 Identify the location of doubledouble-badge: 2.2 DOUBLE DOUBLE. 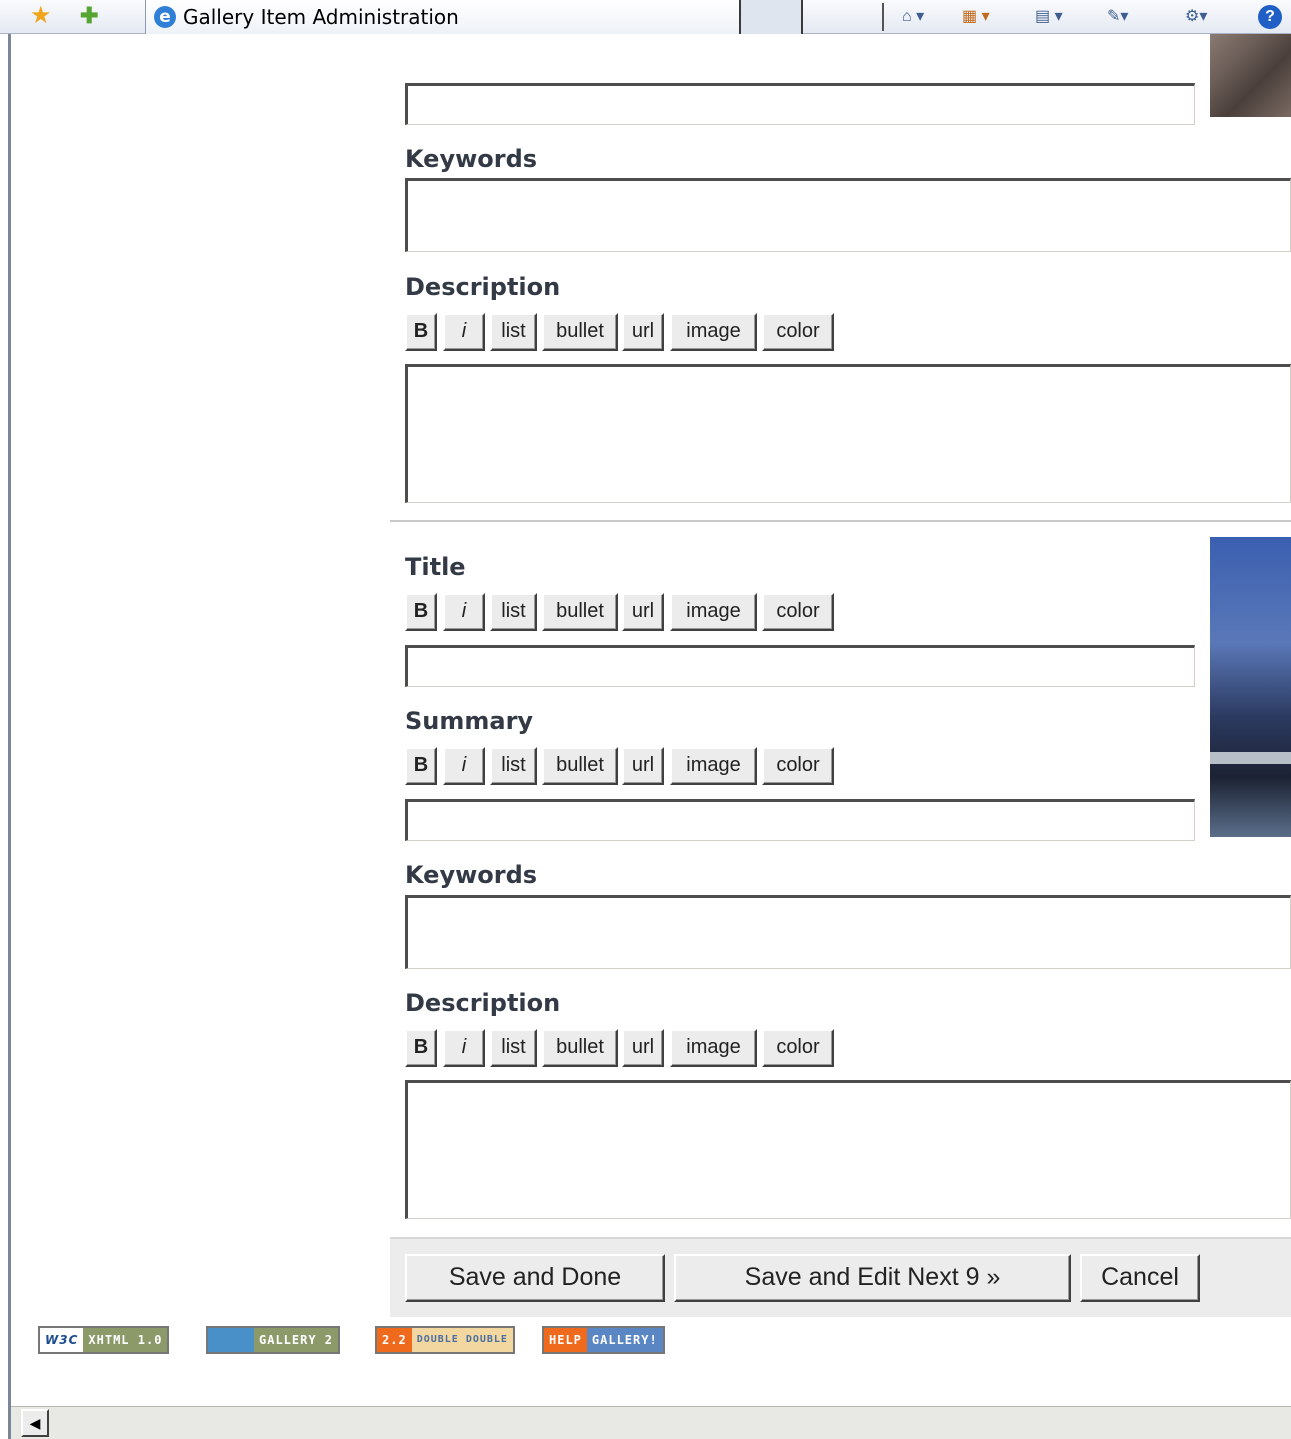
(445, 1340).